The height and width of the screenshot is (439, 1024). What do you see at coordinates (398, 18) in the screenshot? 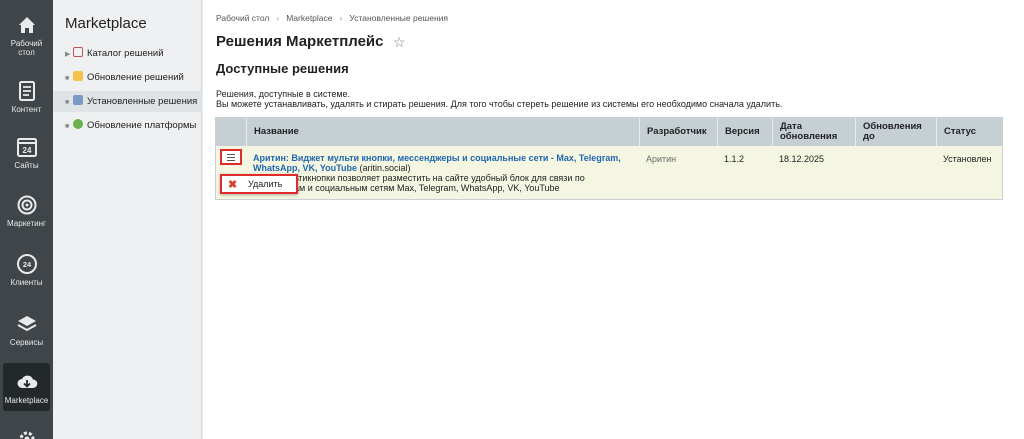
I see `breadcrumb-item: Установленные решения` at bounding box center [398, 18].